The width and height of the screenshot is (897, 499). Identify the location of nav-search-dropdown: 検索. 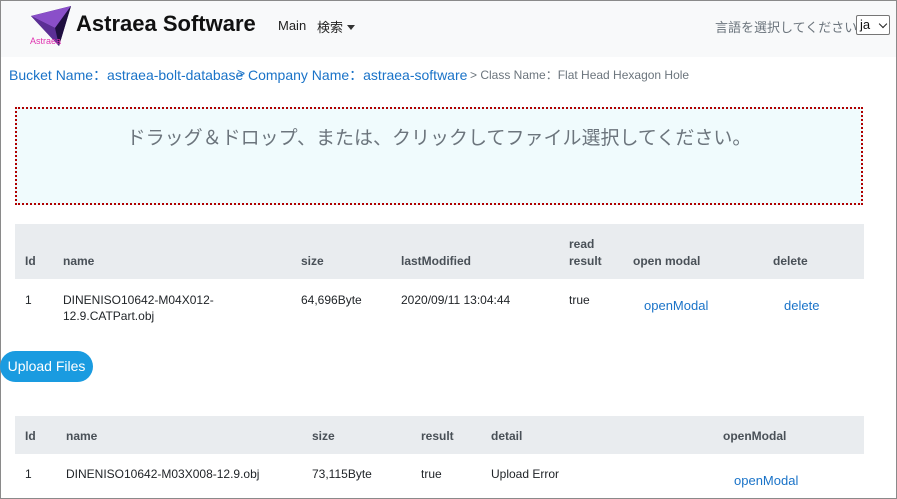
(336, 26).